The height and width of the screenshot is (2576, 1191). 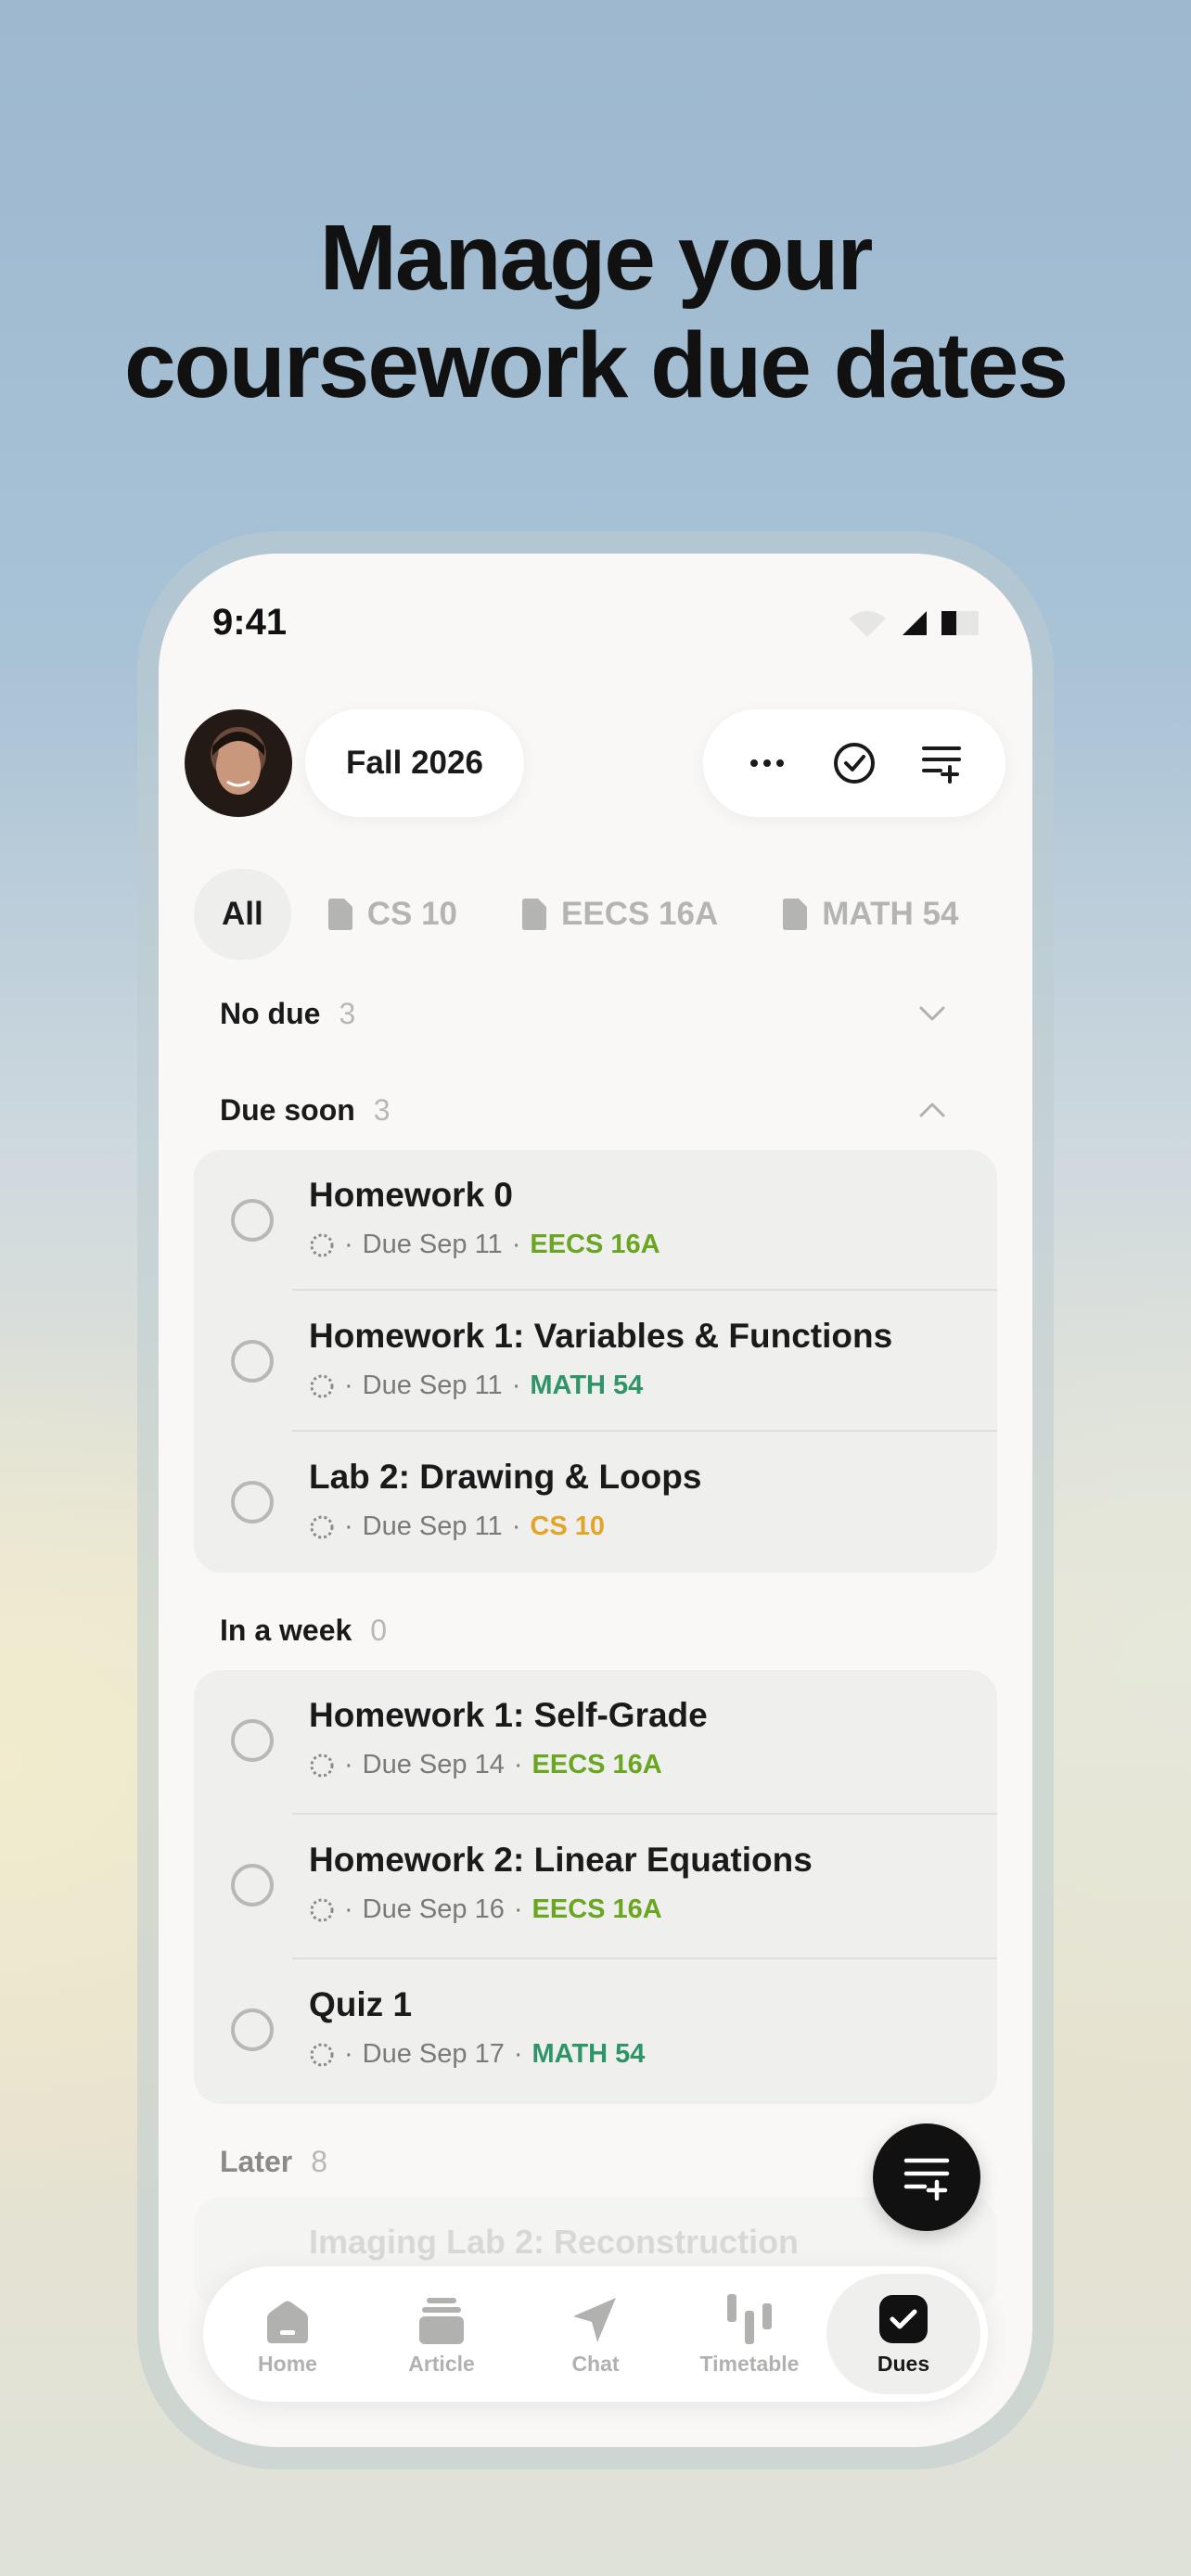 I want to click on task-title: Imaging Lab 2: Reconstruction, so click(x=554, y=2243).